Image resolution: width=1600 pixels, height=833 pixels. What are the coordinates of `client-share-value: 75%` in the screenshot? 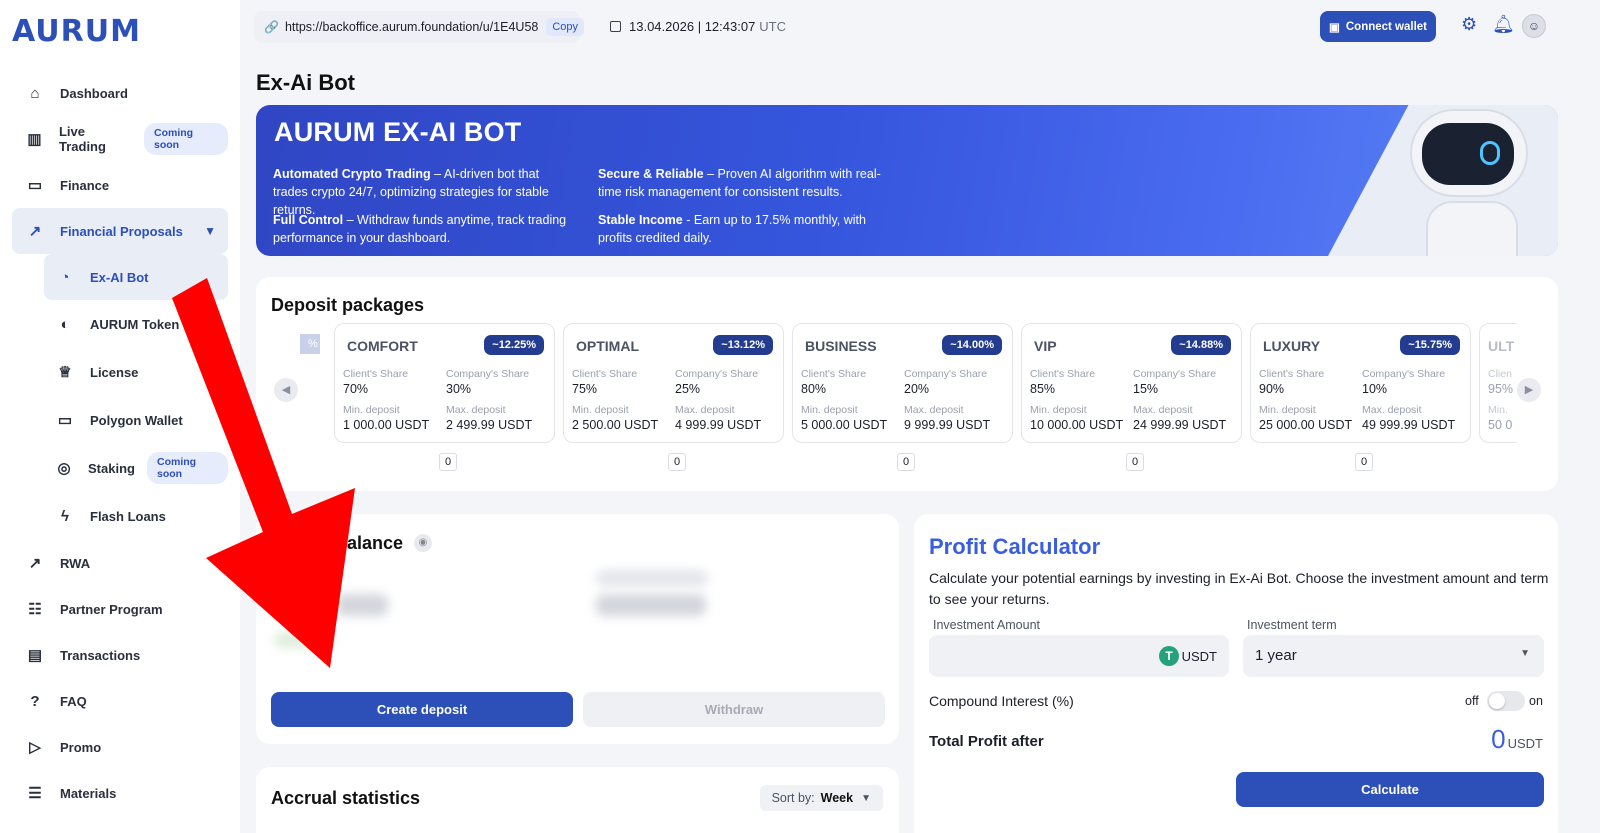 It's located at (585, 389).